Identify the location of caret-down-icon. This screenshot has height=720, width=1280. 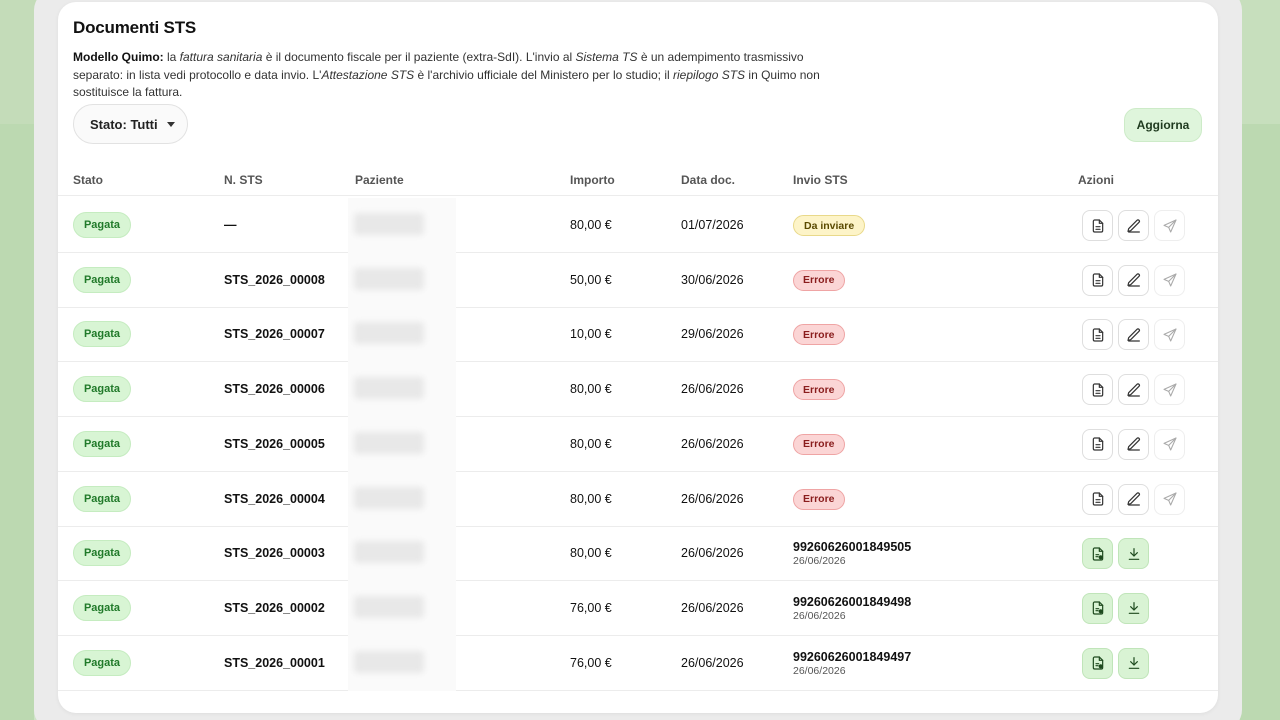
(170, 124).